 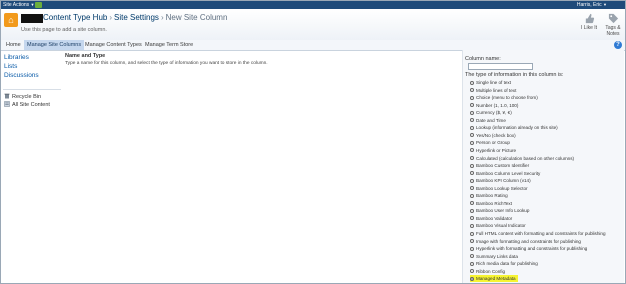 I want to click on column-type-option: Hyperlink or Picture, so click(x=493, y=150).